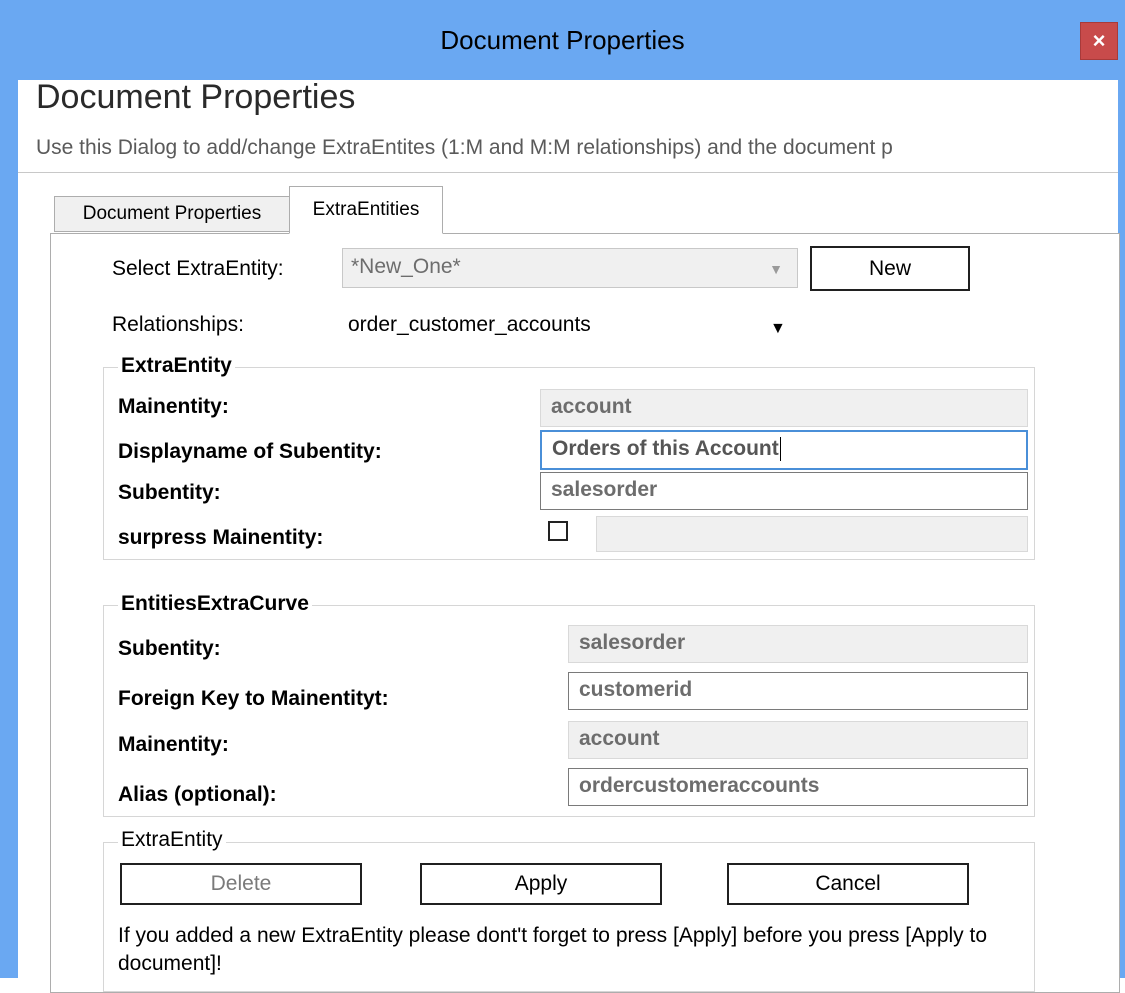  What do you see at coordinates (406, 266) in the screenshot?
I see `select-extraentity-value: *New_One*` at bounding box center [406, 266].